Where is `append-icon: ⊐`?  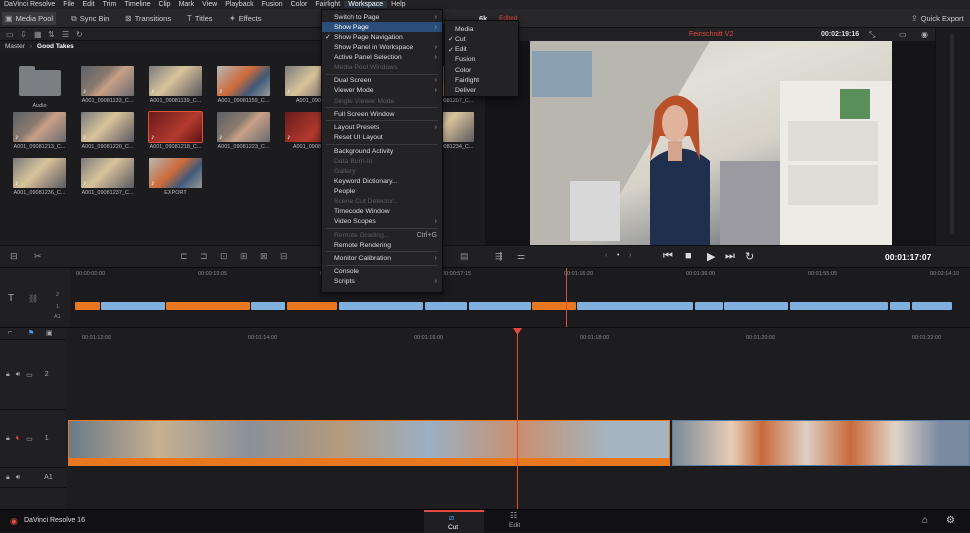 append-icon: ⊐ is located at coordinates (204, 256).